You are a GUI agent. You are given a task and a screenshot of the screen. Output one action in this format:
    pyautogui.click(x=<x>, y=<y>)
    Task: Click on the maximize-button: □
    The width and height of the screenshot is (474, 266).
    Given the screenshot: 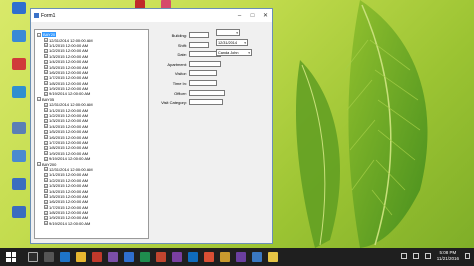 What is the action you would take?
    pyautogui.click(x=252, y=15)
    